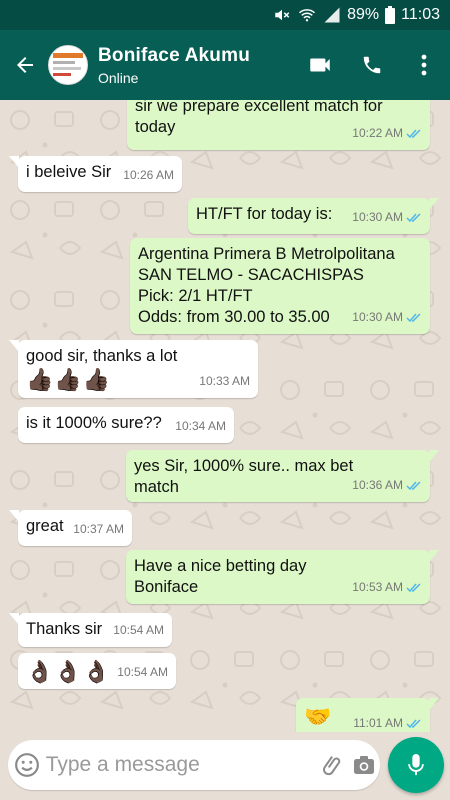 Image resolution: width=450 pixels, height=800 pixels. I want to click on message-bubble-incoming: is it 1000% sure?? 10:34 AM, so click(126, 425).